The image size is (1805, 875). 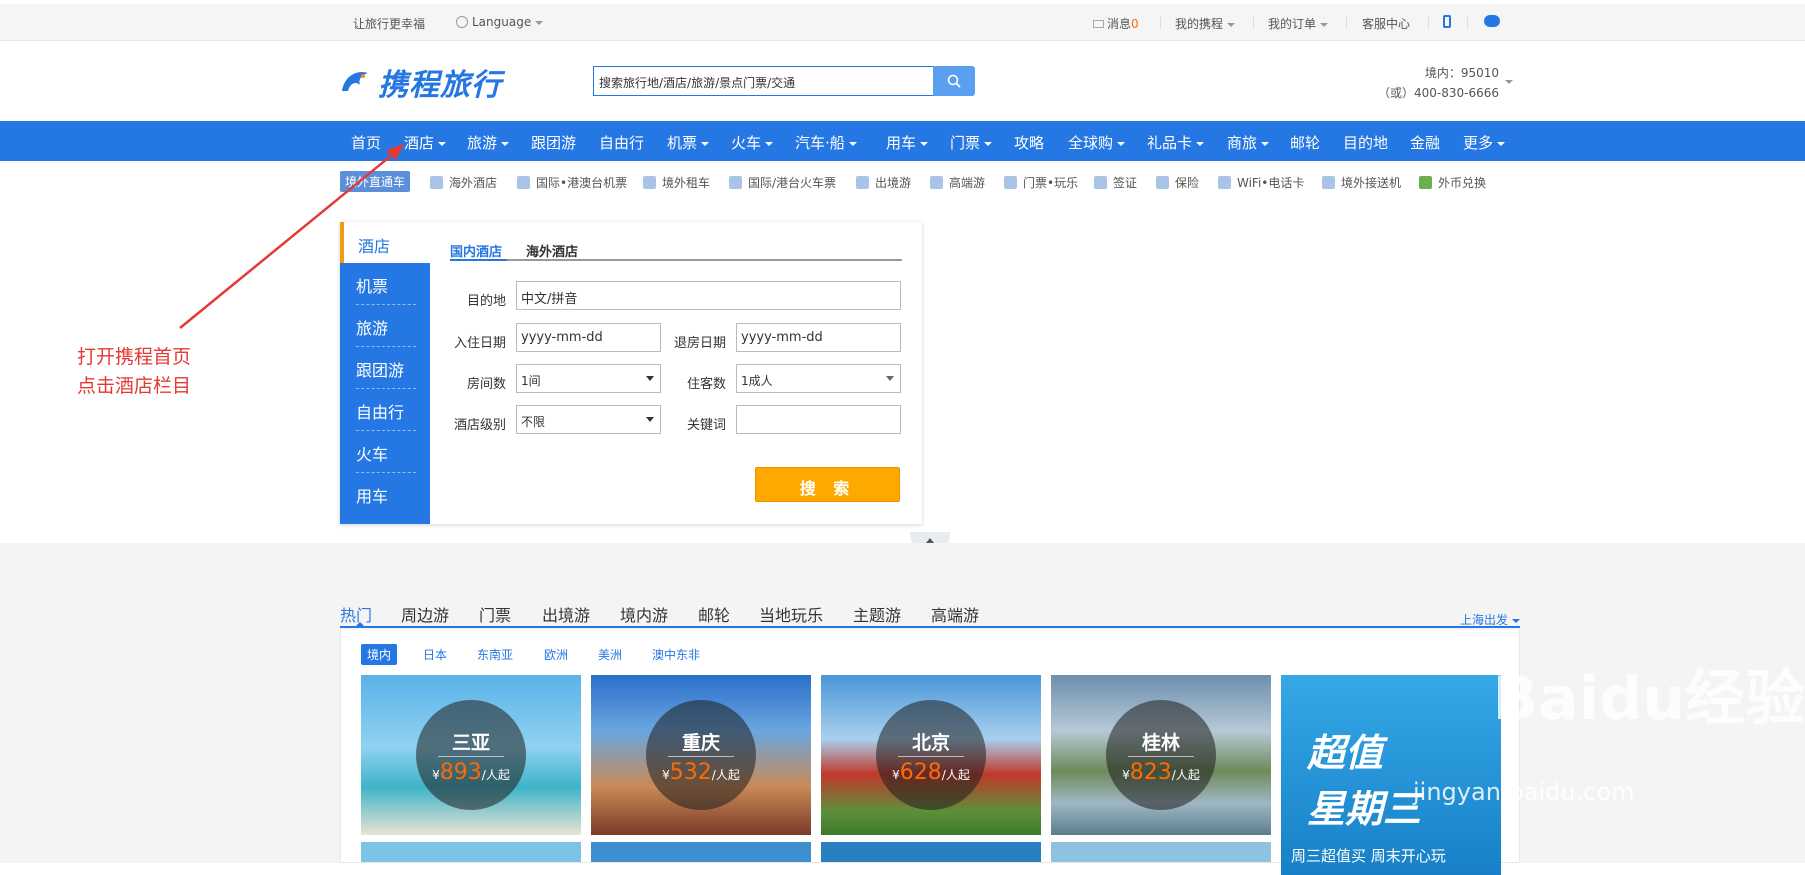 I want to click on annotation-line1: 打开携程首页, so click(x=134, y=357).